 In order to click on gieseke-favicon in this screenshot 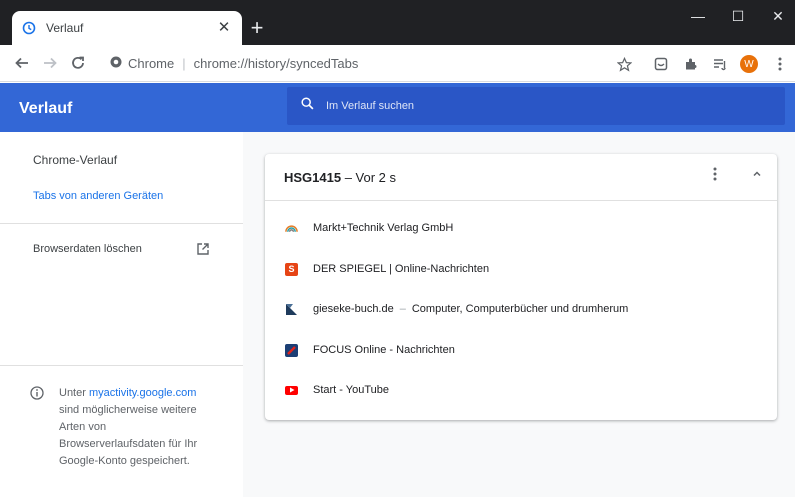, I will do `click(291, 309)`.